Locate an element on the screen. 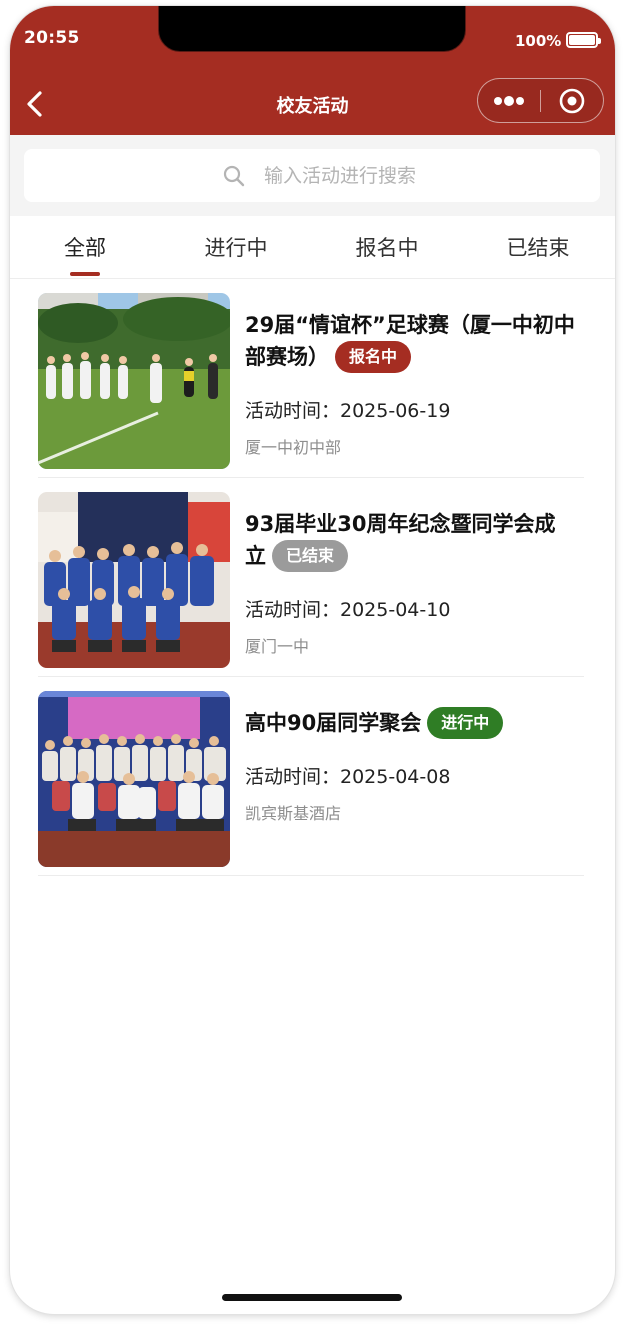 The width and height of the screenshot is (626, 1324). tab-registering: 报名中 is located at coordinates (387, 247).